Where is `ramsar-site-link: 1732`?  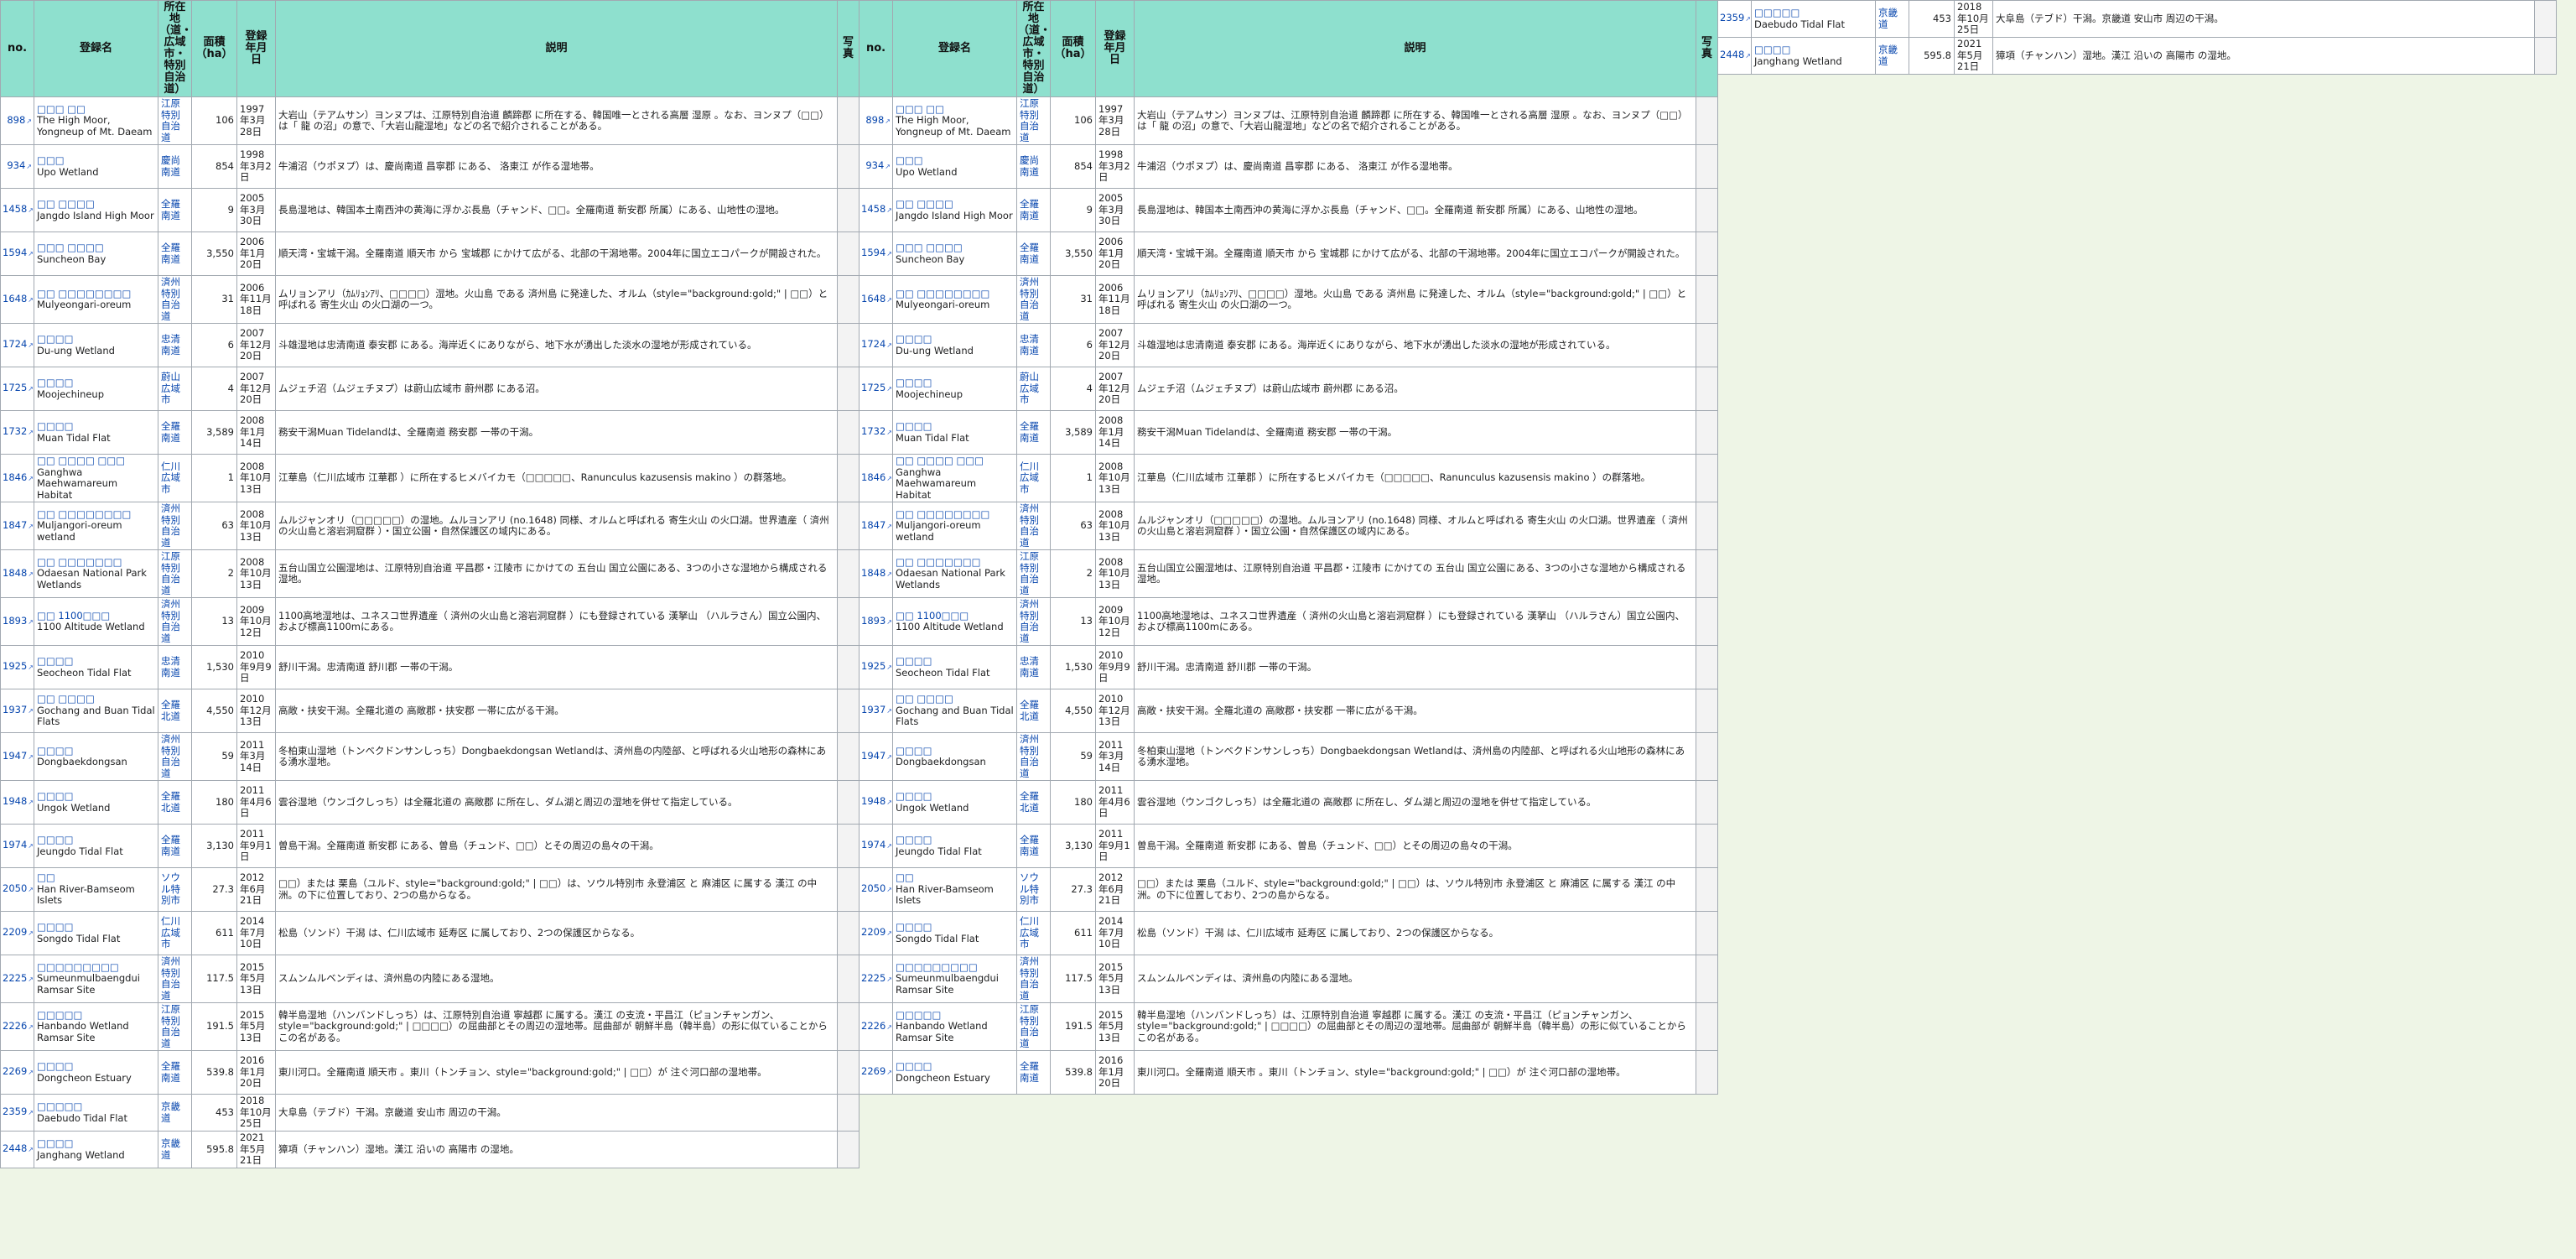 ramsar-site-link: 1732 is located at coordinates (876, 431).